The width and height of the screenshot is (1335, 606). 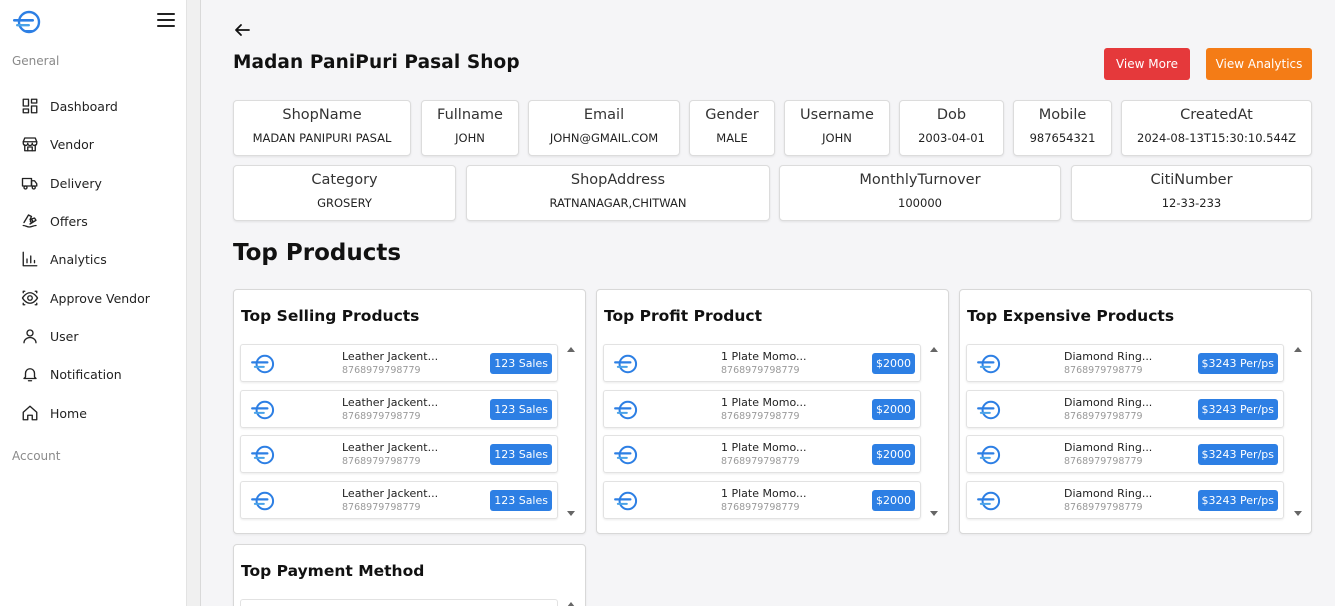 I want to click on panel-title: Top Expensive Products, so click(x=1071, y=316).